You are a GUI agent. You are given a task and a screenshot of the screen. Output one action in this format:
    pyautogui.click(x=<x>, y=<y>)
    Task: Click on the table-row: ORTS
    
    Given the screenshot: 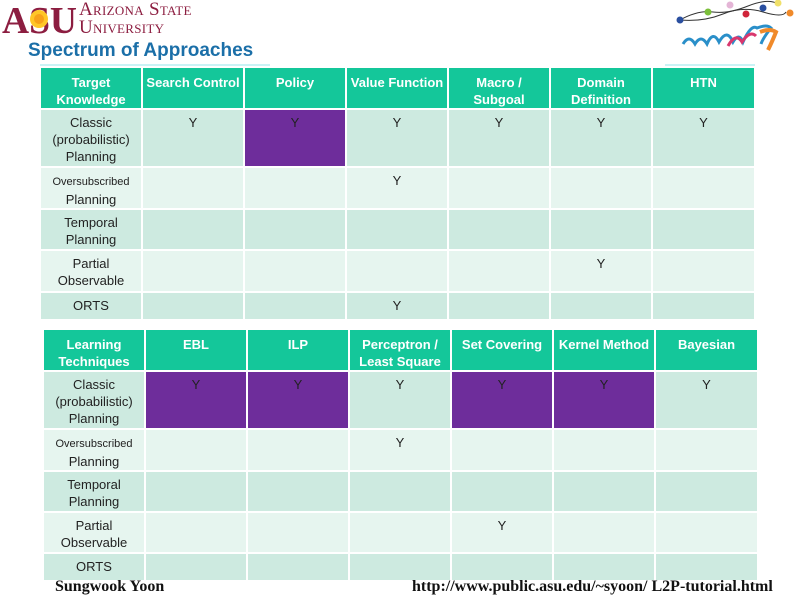 What is the action you would take?
    pyautogui.click(x=400, y=567)
    